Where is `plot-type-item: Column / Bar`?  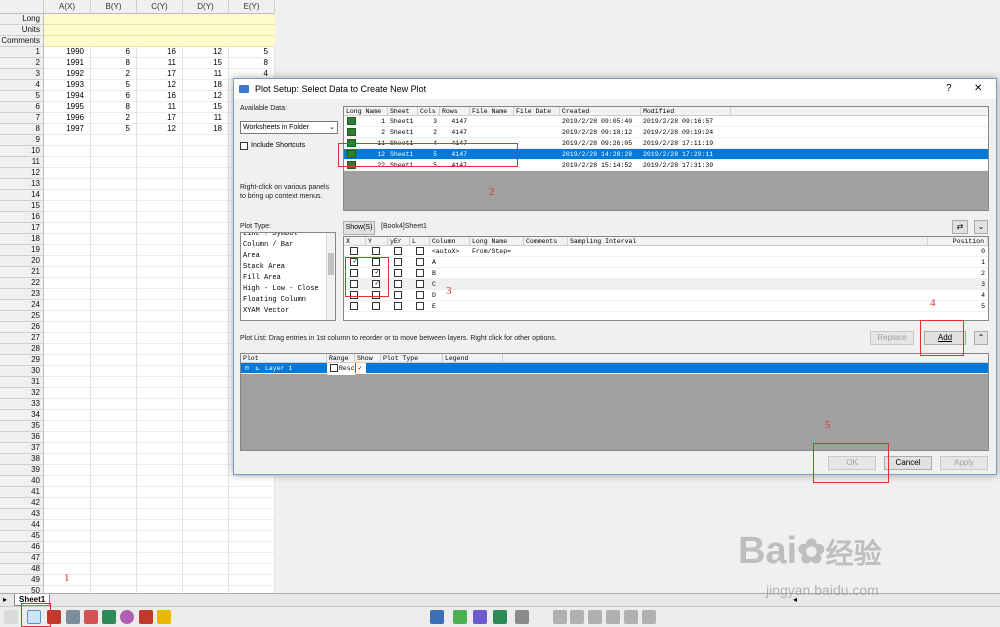 plot-type-item: Column / Bar is located at coordinates (268, 245).